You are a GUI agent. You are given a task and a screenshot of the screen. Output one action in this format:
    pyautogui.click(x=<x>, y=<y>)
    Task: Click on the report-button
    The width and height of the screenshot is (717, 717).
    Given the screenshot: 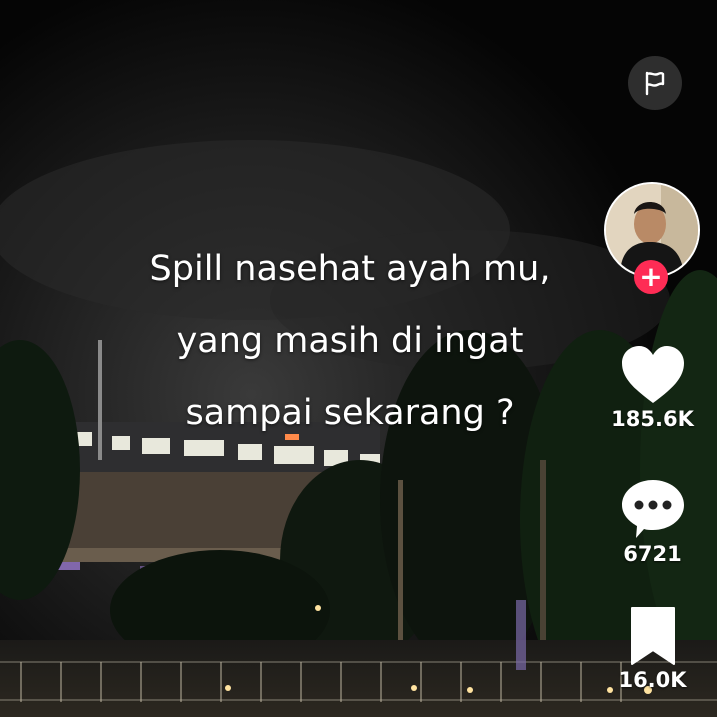 What is the action you would take?
    pyautogui.click(x=655, y=83)
    